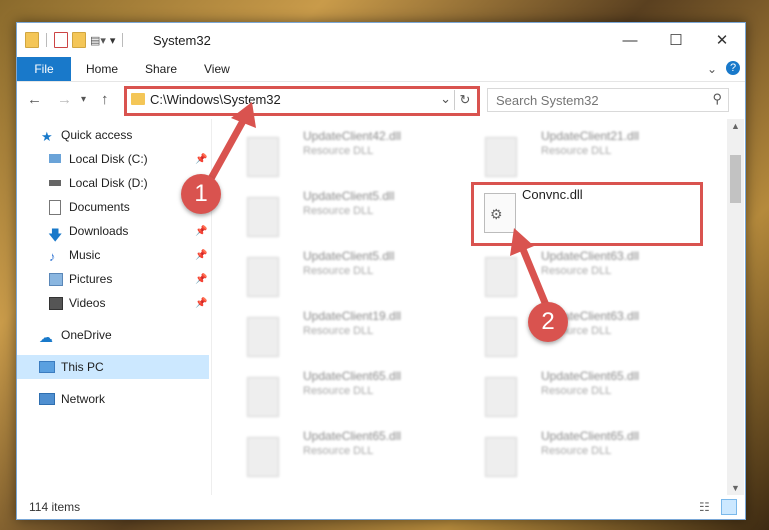 Image resolution: width=769 pixels, height=530 pixels. I want to click on chevron-down-icon: ⌄, so click(445, 99).